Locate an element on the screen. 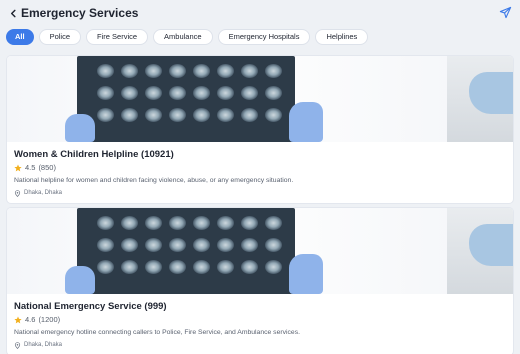 The image size is (520, 354). service-rating: 4.6 (1200) is located at coordinates (260, 319).